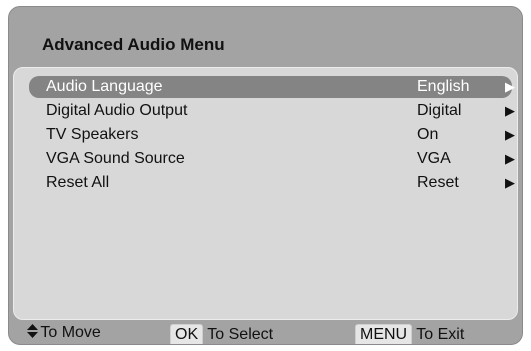 The image size is (531, 351). Describe the element at coordinates (272, 87) in the screenshot. I see `menu-item-audio-language: Audio Language English ▶` at that location.